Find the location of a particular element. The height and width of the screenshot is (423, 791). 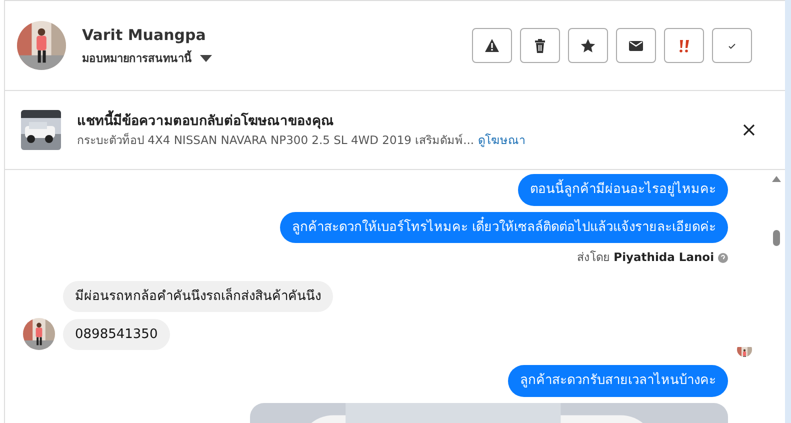

message-bubble: ลูกค้าสะดวกรับสายเวลาไหนบ้างคะ is located at coordinates (618, 381).